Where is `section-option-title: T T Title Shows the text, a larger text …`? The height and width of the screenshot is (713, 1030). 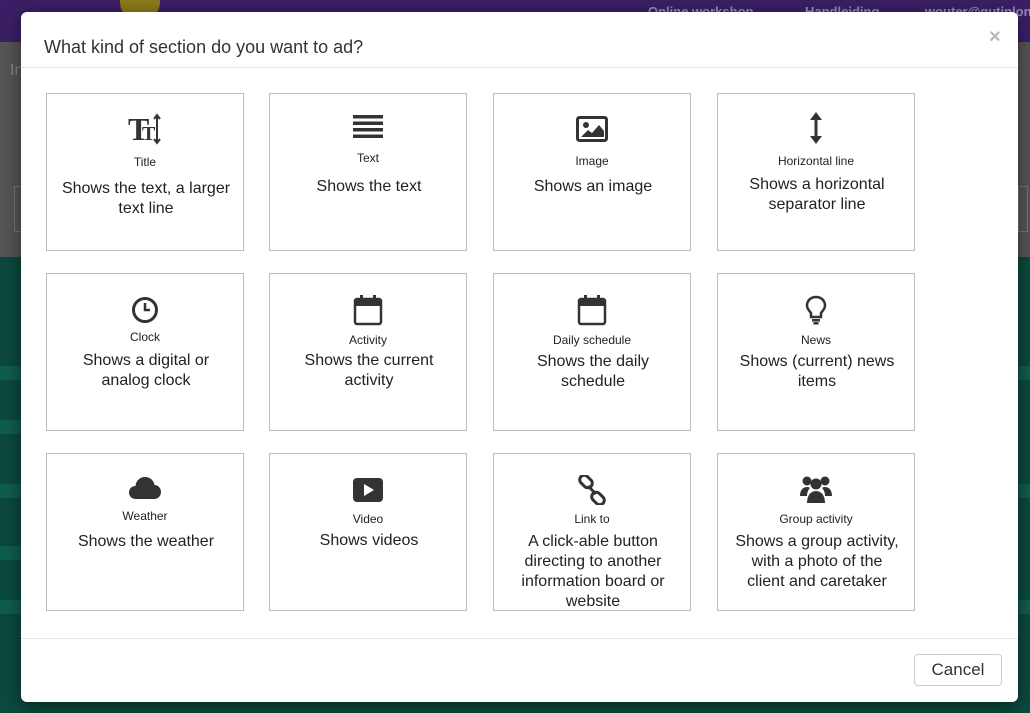
section-option-title: T T Title Shows the text, a larger text … is located at coordinates (145, 172).